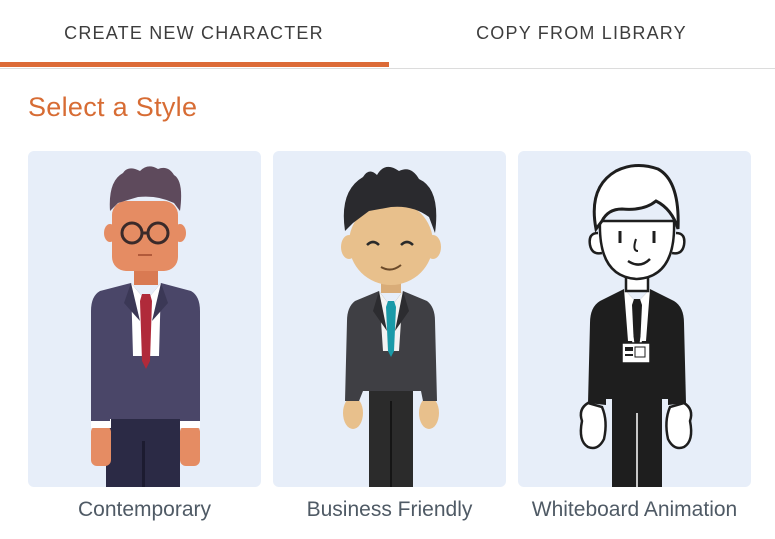  Describe the element at coordinates (194, 33) in the screenshot. I see `tab-create-new-character: CREATE NEW CHARACTER` at that location.